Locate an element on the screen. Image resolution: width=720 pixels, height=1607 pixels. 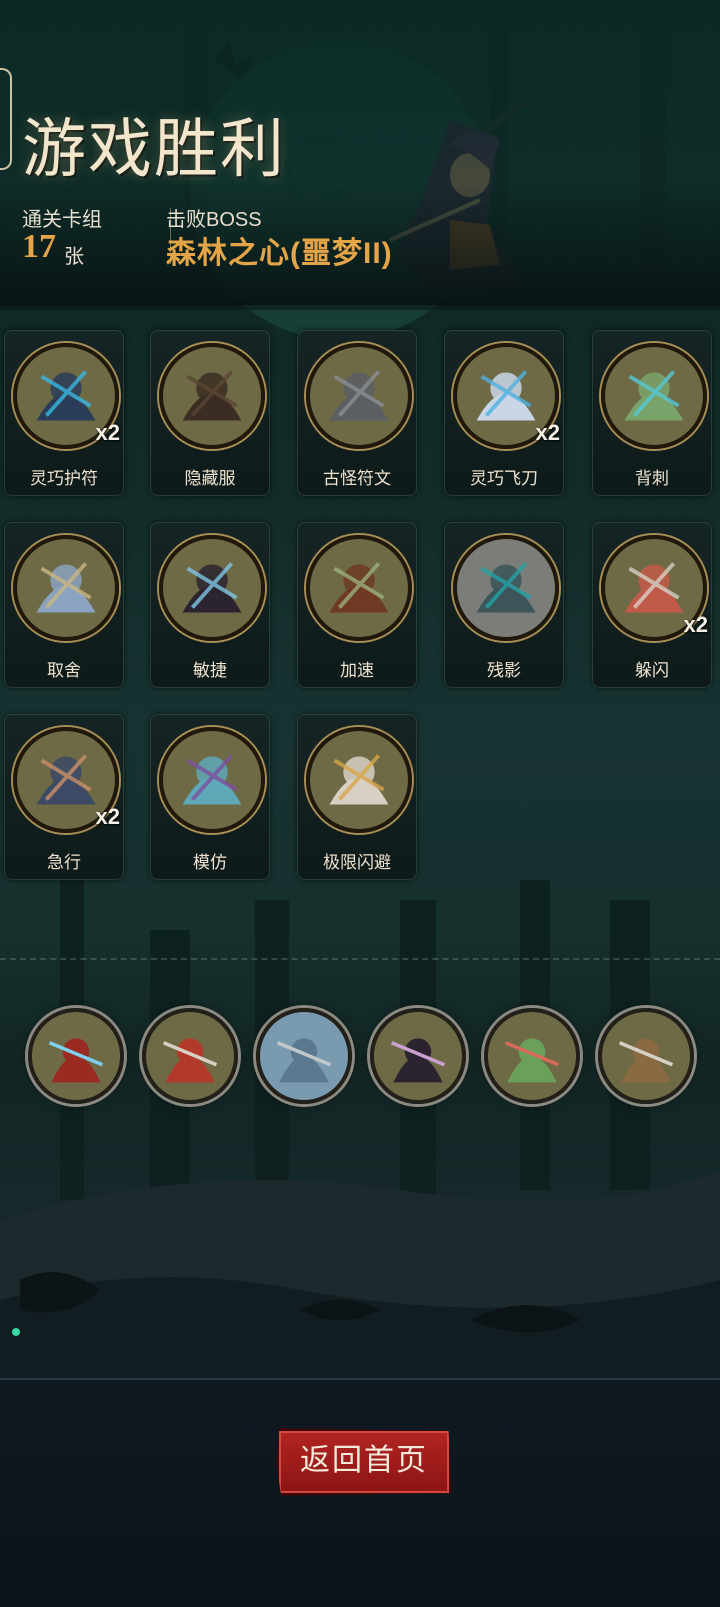
card-name: 敏捷 is located at coordinates (210, 670).